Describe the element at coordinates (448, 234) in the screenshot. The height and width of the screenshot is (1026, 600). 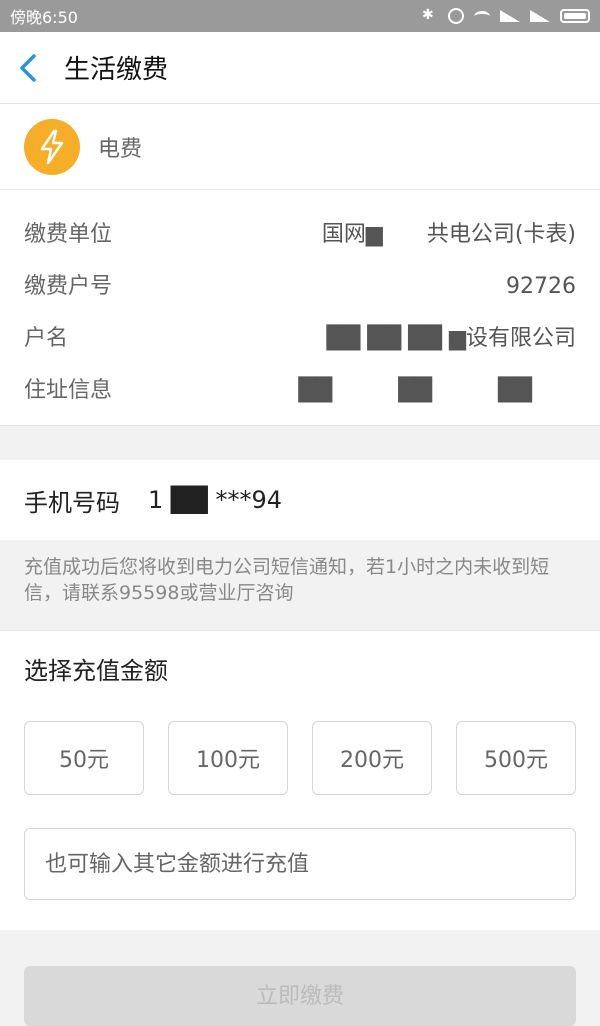
I see `info-value: 国网▆ 共电公司(卡表)` at that location.